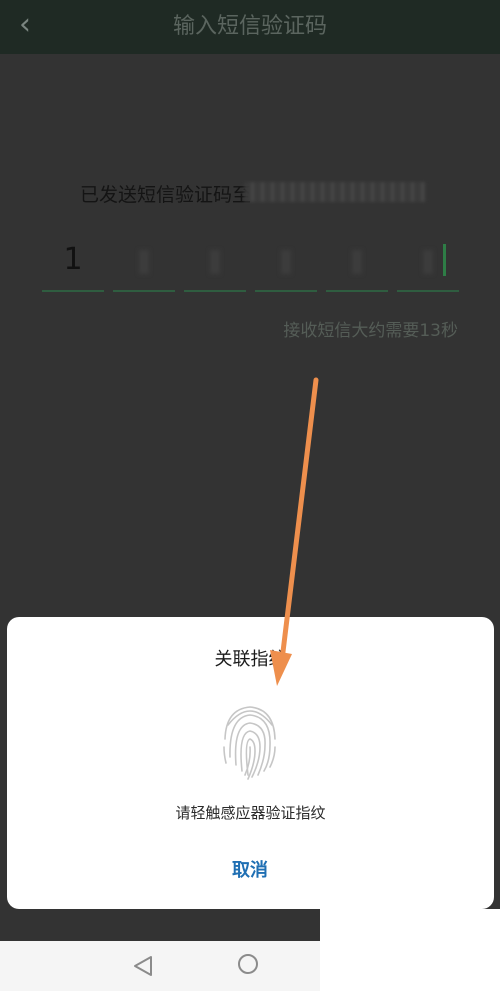 The image size is (500, 991). I want to click on page-title: 输入短信验证码, so click(249, 26).